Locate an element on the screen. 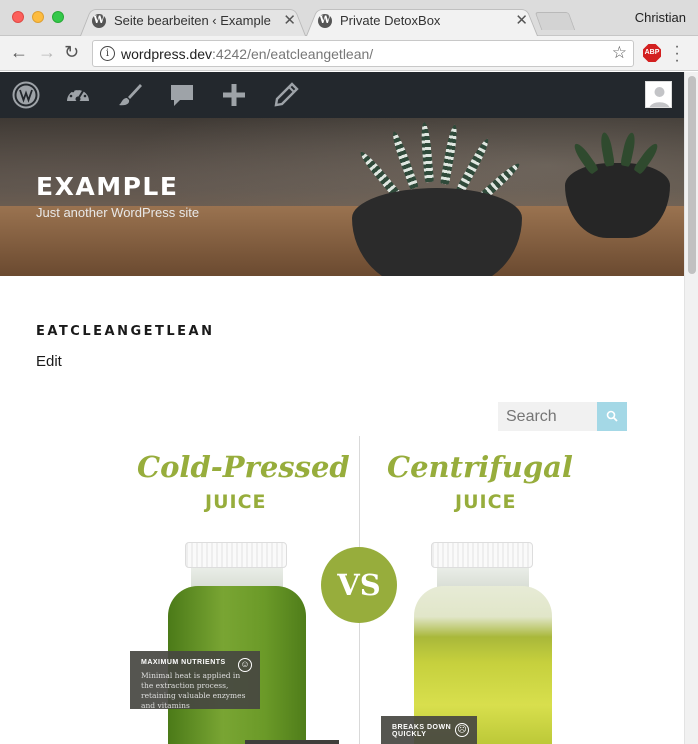 The width and height of the screenshot is (698, 744). vs-badge: VS is located at coordinates (359, 585).